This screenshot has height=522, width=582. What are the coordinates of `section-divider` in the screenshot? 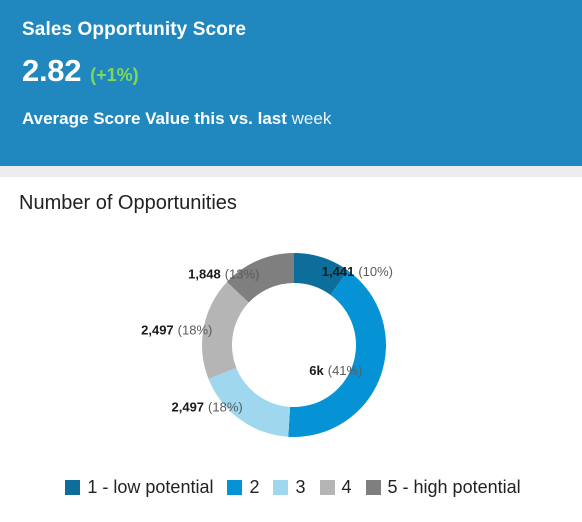 It's located at (291, 171).